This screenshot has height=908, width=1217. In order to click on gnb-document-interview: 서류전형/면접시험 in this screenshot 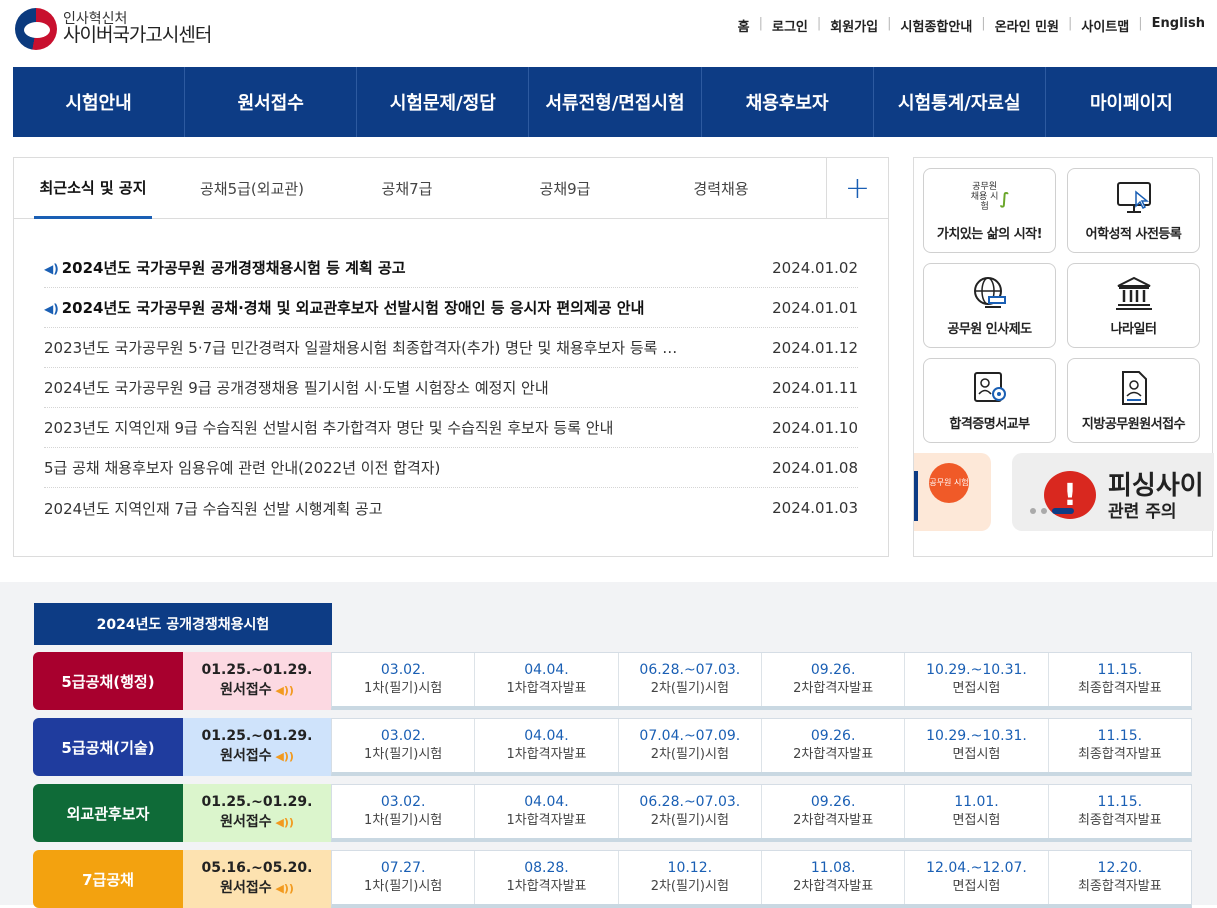, I will do `click(615, 102)`.